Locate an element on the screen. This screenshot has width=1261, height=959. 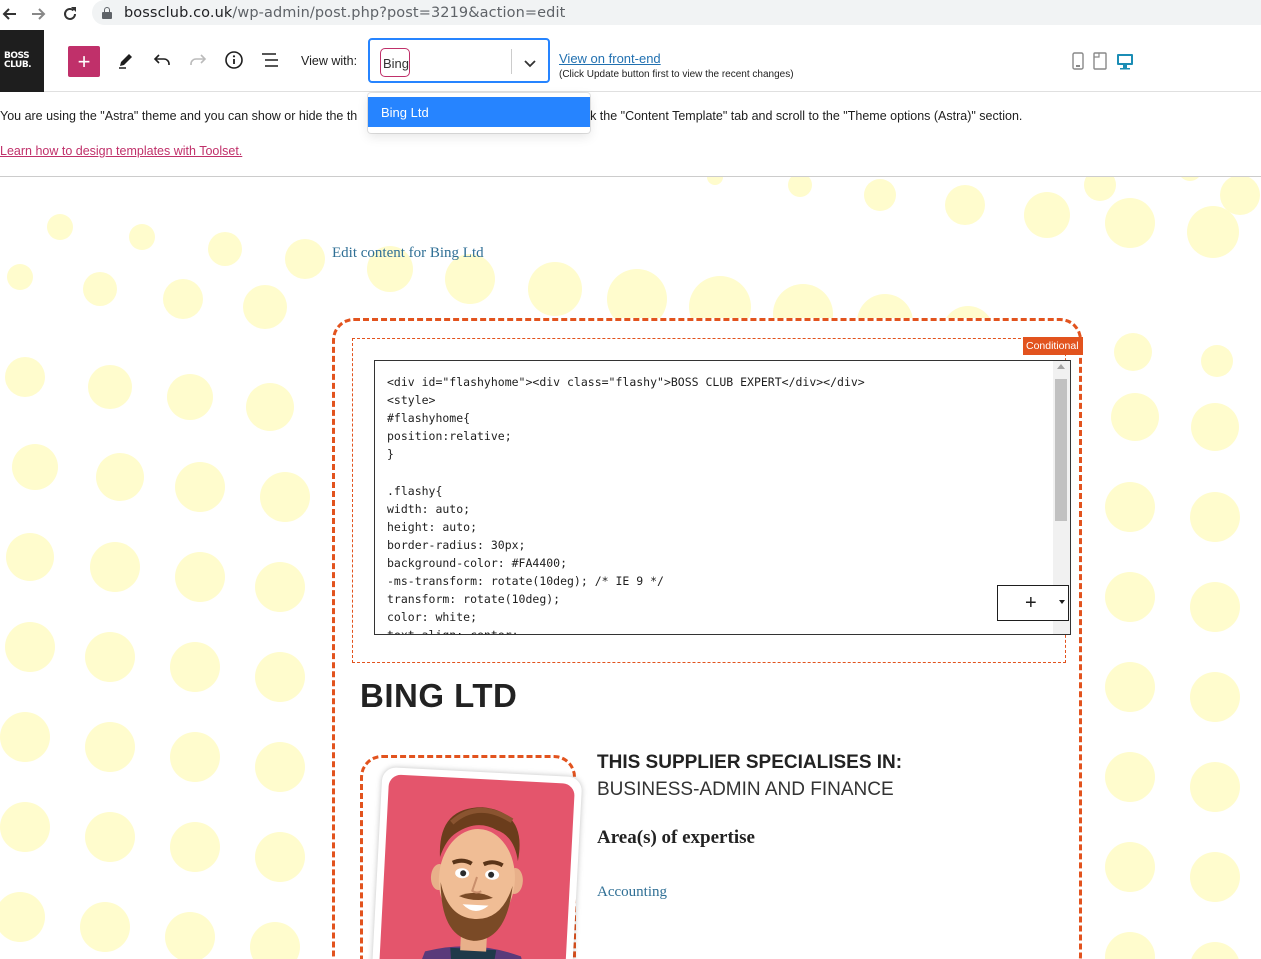
code-line: position:relative; is located at coordinates (449, 436).